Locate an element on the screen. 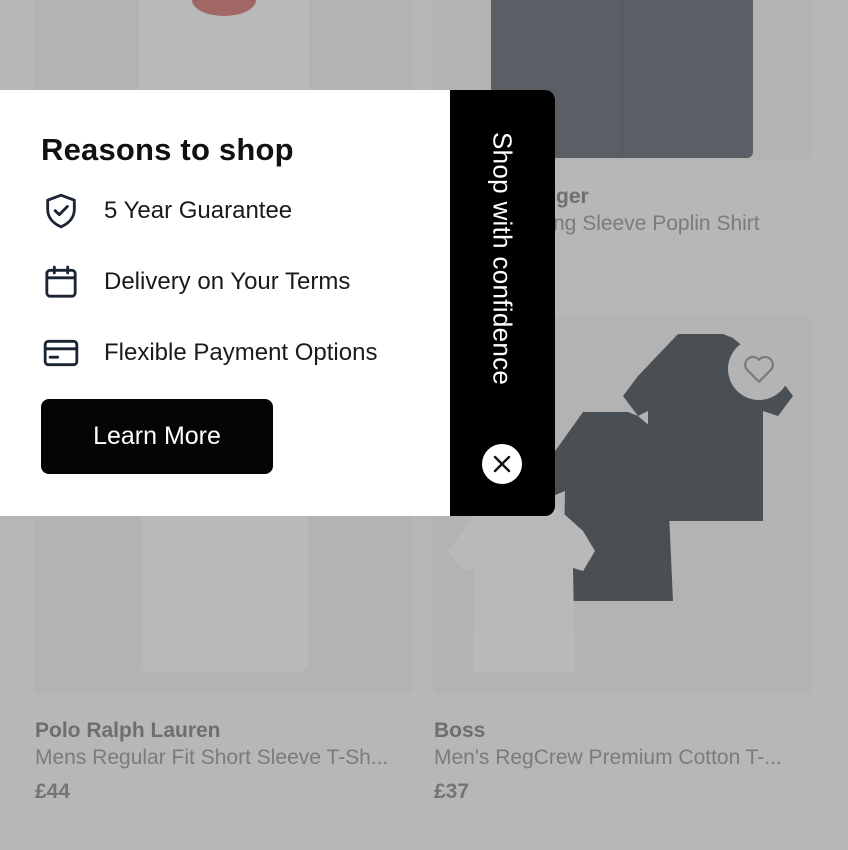  tab-label: Shop with confidence is located at coordinates (502, 259).